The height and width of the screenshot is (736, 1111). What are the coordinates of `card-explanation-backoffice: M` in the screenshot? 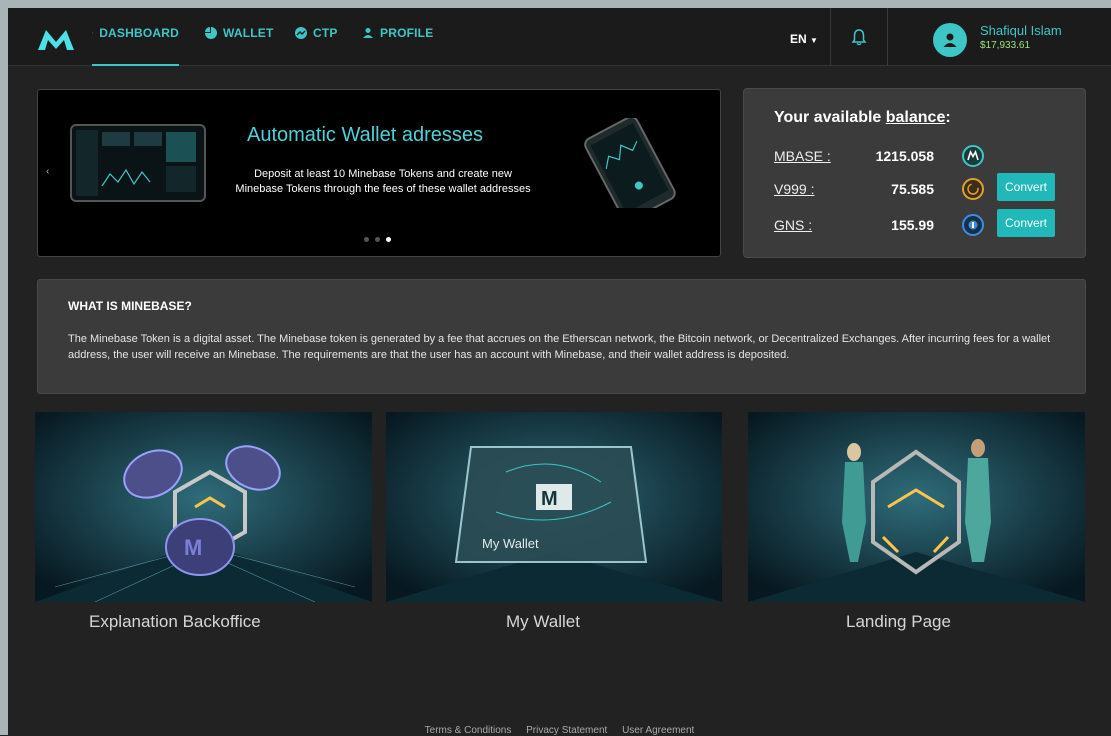 It's located at (203, 507).